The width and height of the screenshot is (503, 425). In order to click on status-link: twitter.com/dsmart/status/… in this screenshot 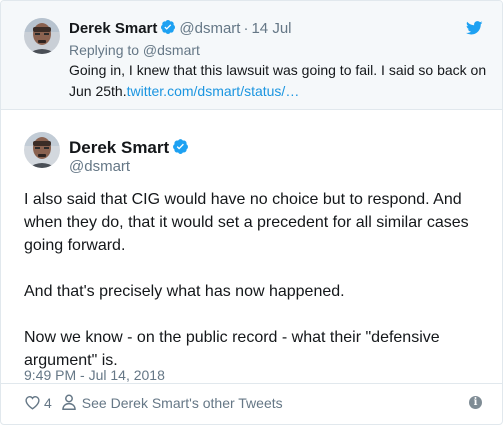, I will do `click(213, 91)`.